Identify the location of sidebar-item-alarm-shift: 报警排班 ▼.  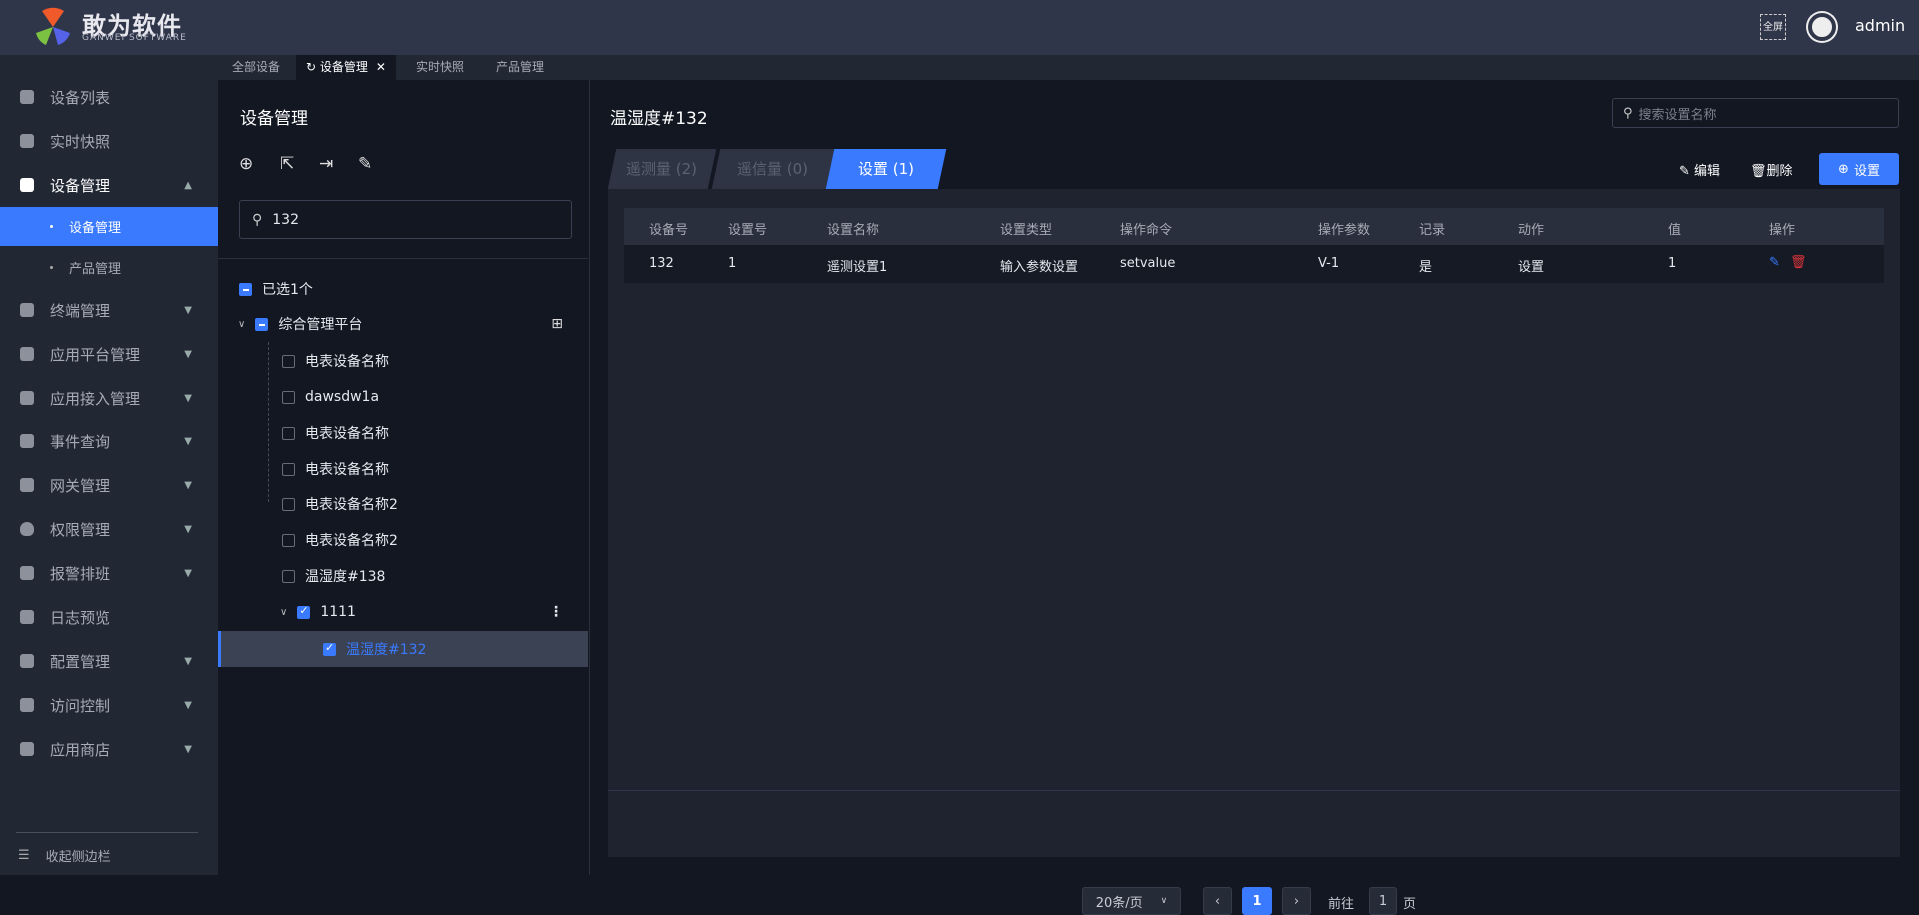
(109, 573).